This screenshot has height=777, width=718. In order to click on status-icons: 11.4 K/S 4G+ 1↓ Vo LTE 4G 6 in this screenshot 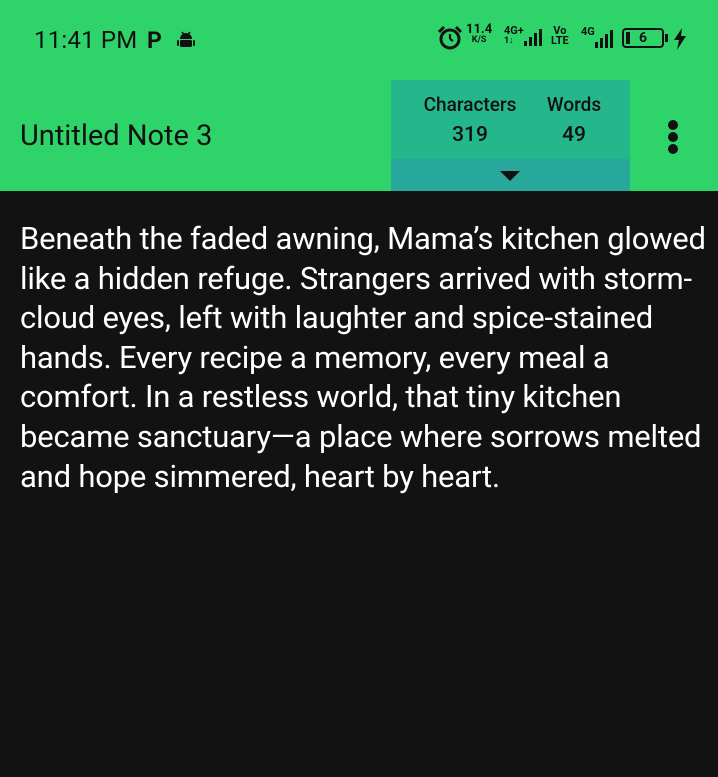, I will do `click(567, 40)`.